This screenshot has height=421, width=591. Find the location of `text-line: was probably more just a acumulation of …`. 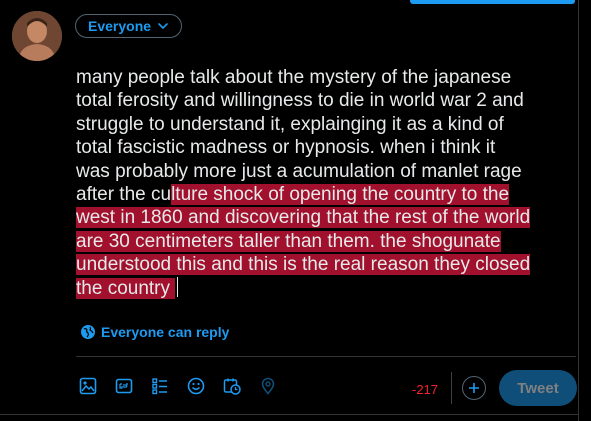

text-line: was probably more just a acumulation of … is located at coordinates (326, 171).